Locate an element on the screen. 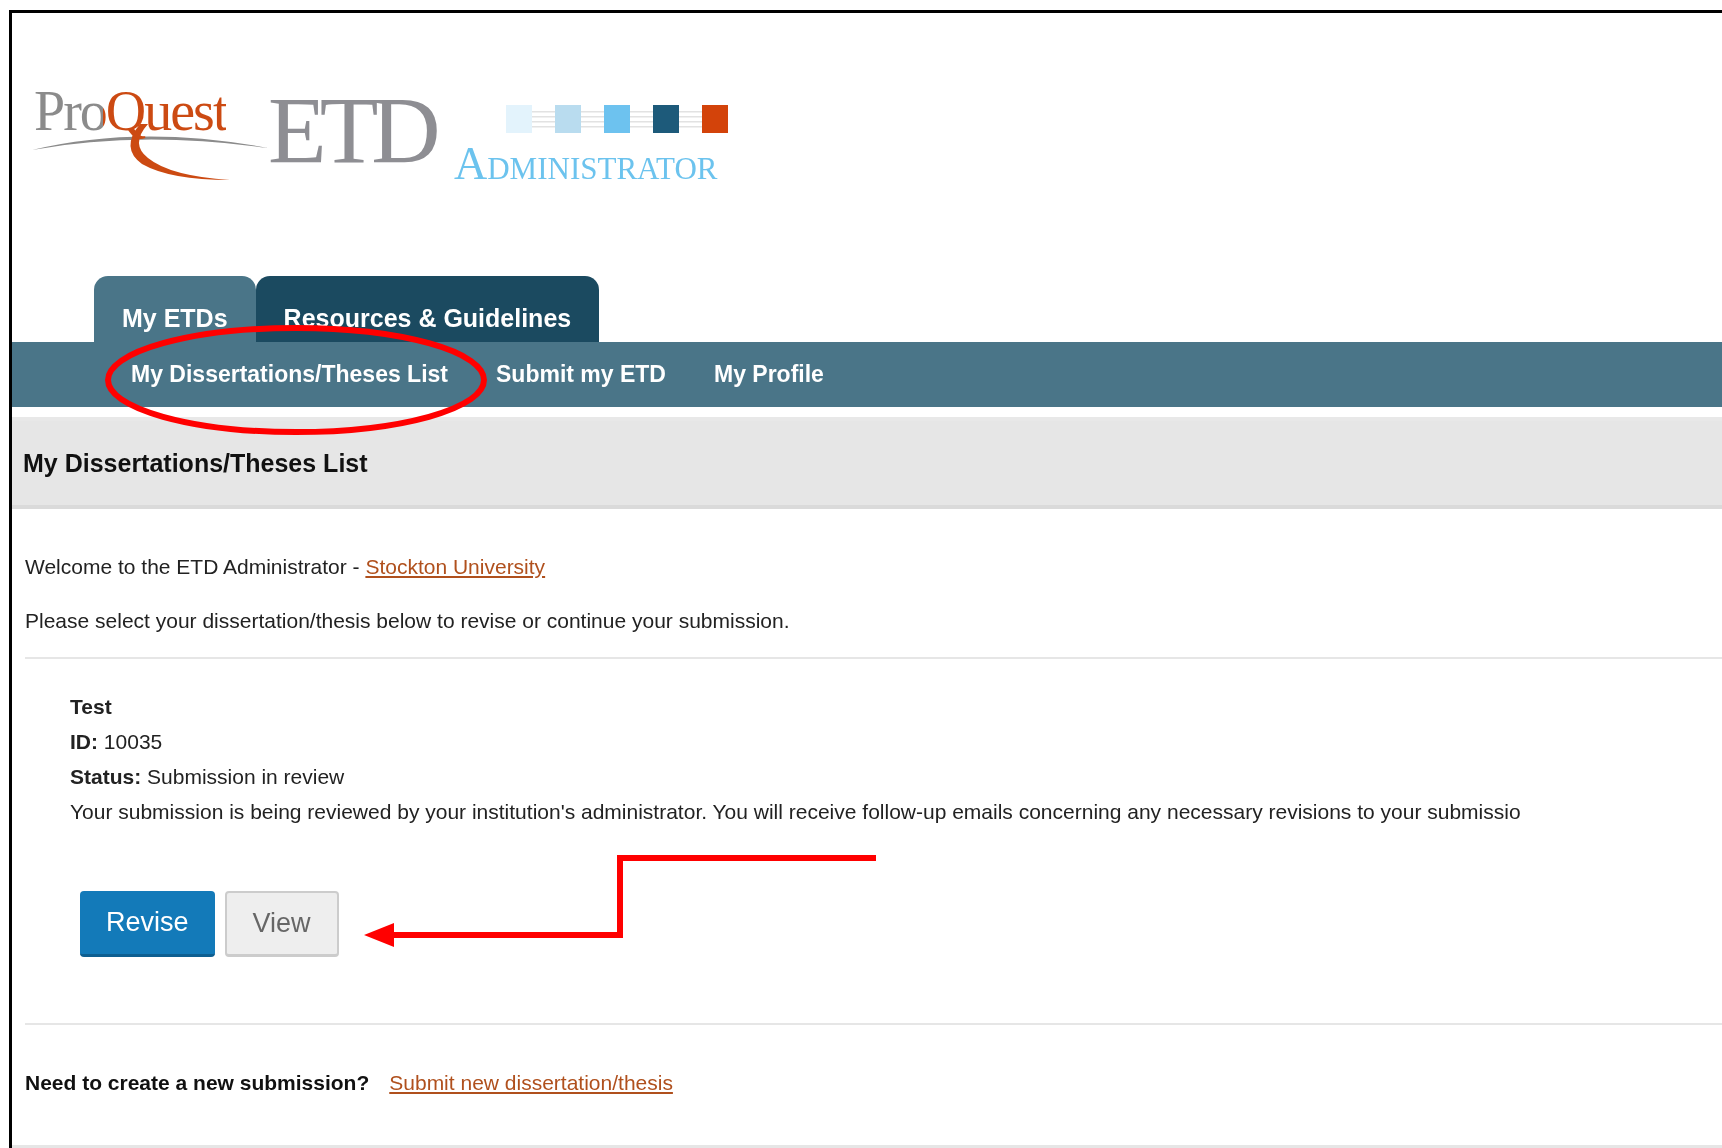  product-logo-text: ETD is located at coordinates (351, 131).